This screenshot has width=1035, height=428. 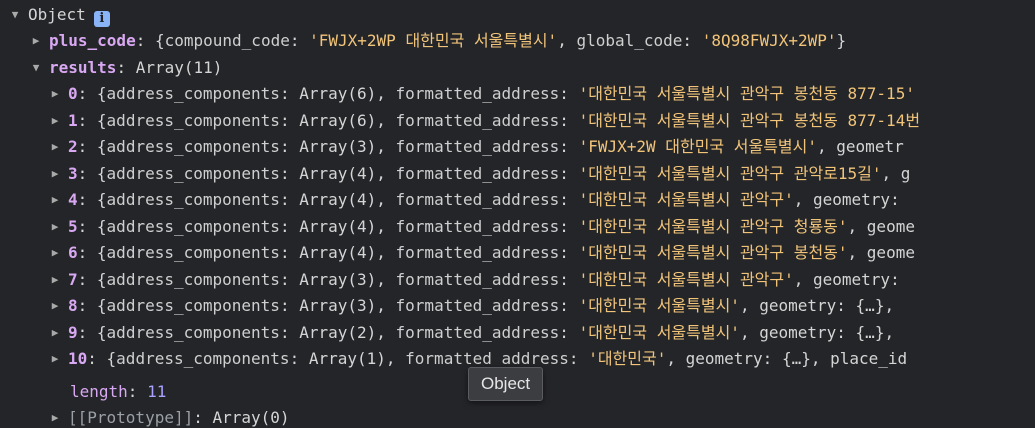 I want to click on result-index: 7, so click(x=73, y=279).